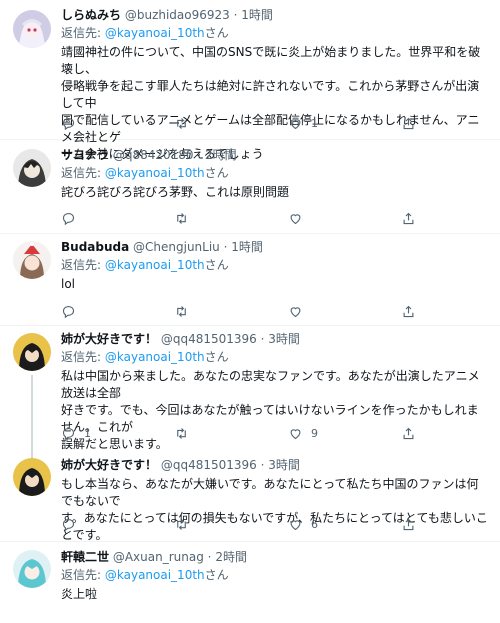 The width and height of the screenshot is (500, 623). I want to click on user-handle: @buzhidao96923, so click(177, 15).